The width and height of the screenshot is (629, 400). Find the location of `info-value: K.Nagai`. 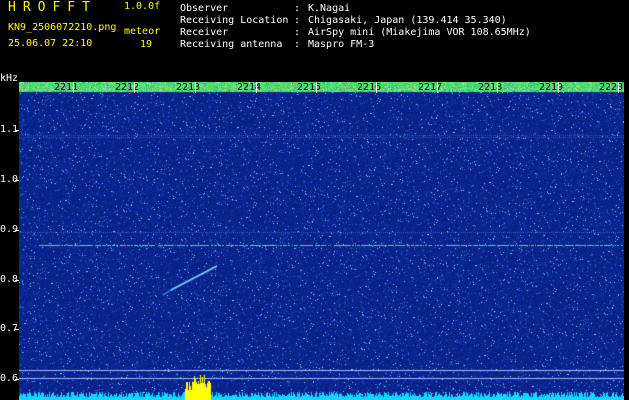

info-value: K.Nagai is located at coordinates (329, 8).